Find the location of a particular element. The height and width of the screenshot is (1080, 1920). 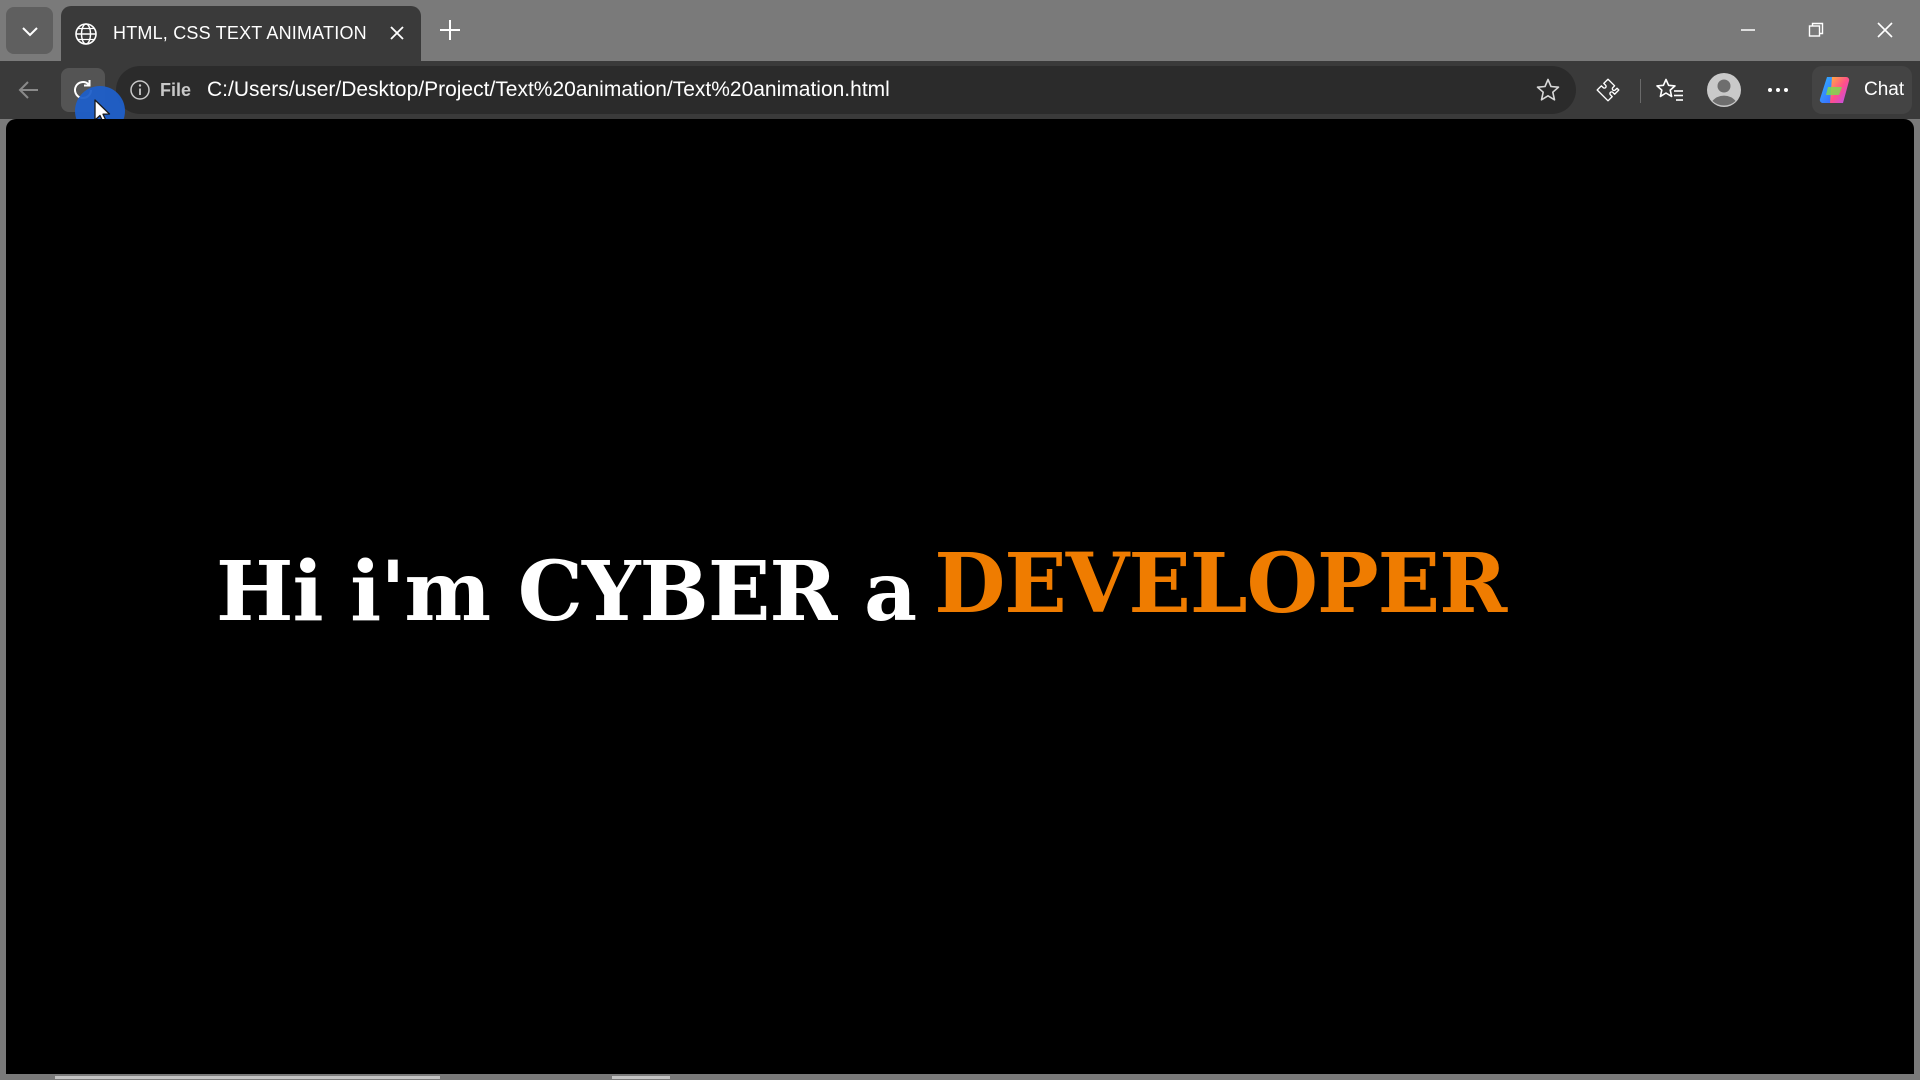

profile-button is located at coordinates (1724, 90).